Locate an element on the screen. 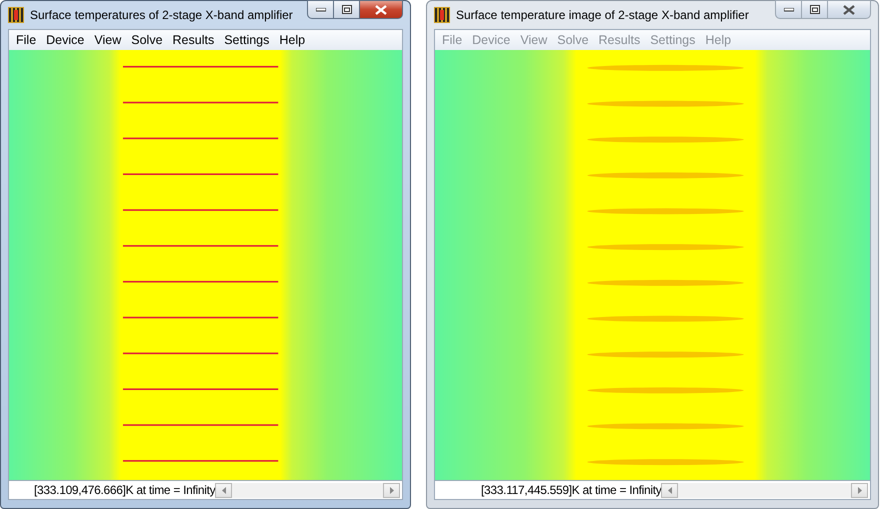  status-text: [333.117,445.559]K at time = Infinity is located at coordinates (571, 490).